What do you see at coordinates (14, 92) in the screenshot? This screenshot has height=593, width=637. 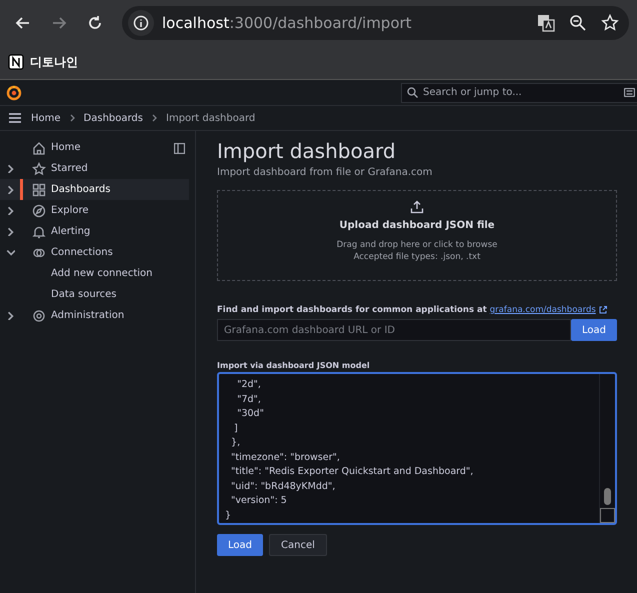 I see `grafana-logo-icon` at bounding box center [14, 92].